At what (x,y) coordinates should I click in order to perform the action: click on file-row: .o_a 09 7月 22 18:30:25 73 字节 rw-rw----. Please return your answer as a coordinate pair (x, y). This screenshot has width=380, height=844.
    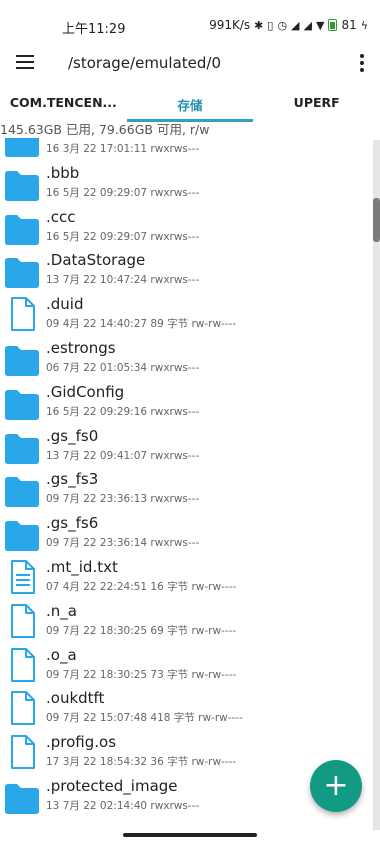
    Looking at the image, I should click on (185, 666).